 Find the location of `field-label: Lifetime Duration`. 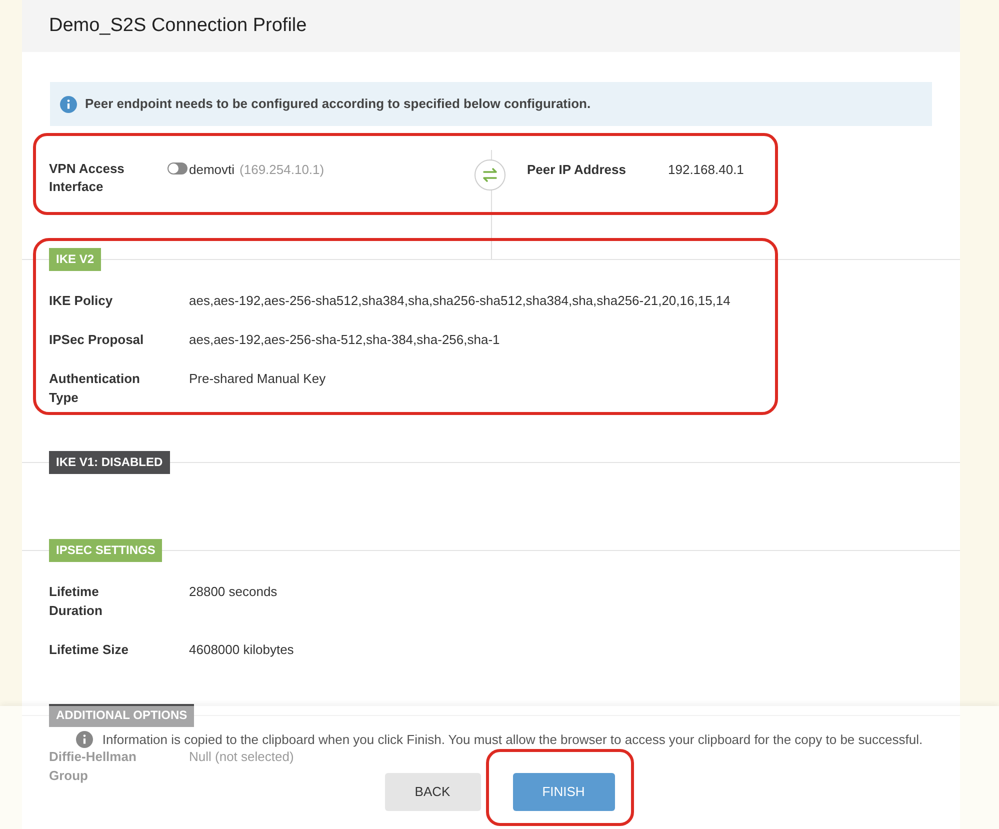

field-label: Lifetime Duration is located at coordinates (76, 601).